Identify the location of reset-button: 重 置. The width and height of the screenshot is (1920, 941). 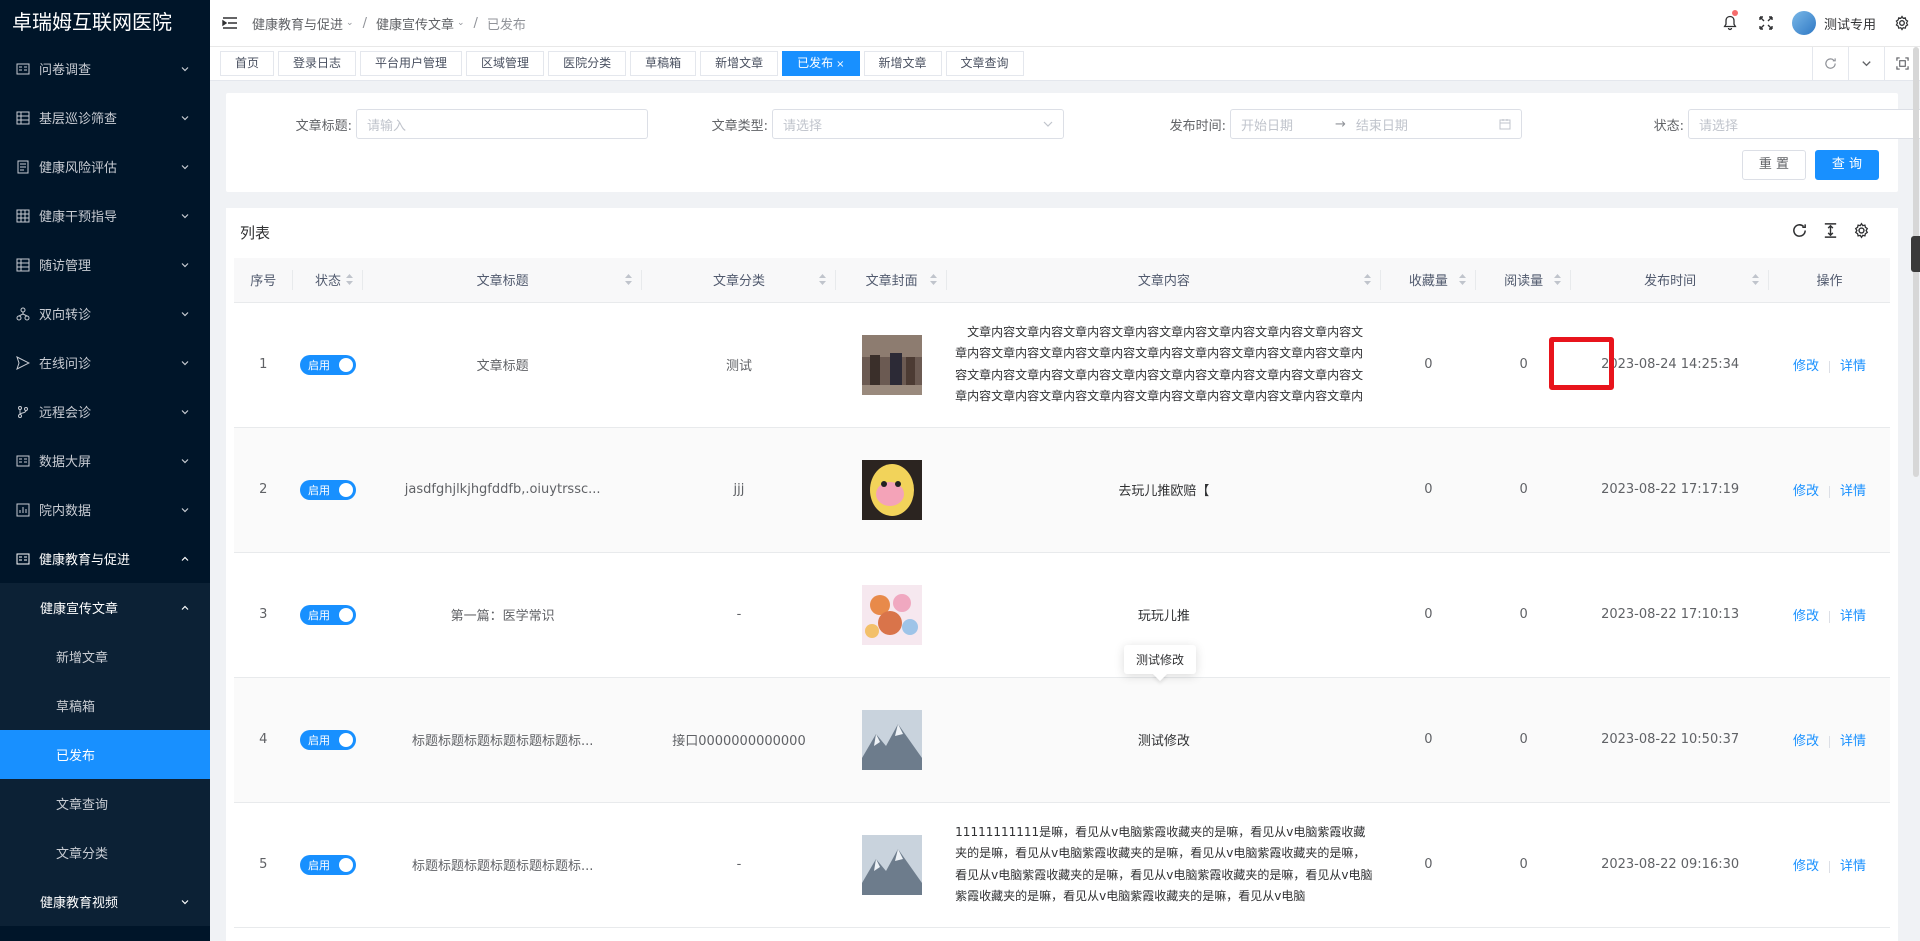
(1774, 165).